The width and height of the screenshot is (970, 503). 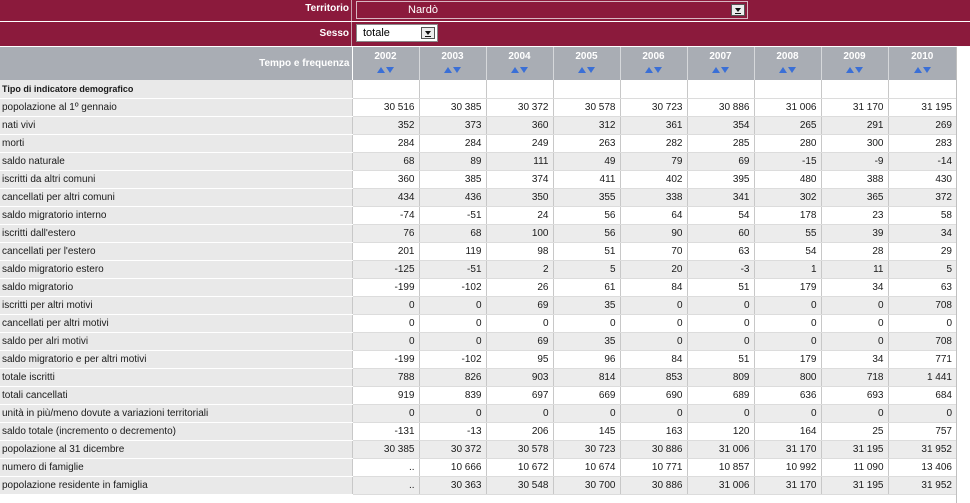 I want to click on value-cell: 23, so click(x=854, y=215).